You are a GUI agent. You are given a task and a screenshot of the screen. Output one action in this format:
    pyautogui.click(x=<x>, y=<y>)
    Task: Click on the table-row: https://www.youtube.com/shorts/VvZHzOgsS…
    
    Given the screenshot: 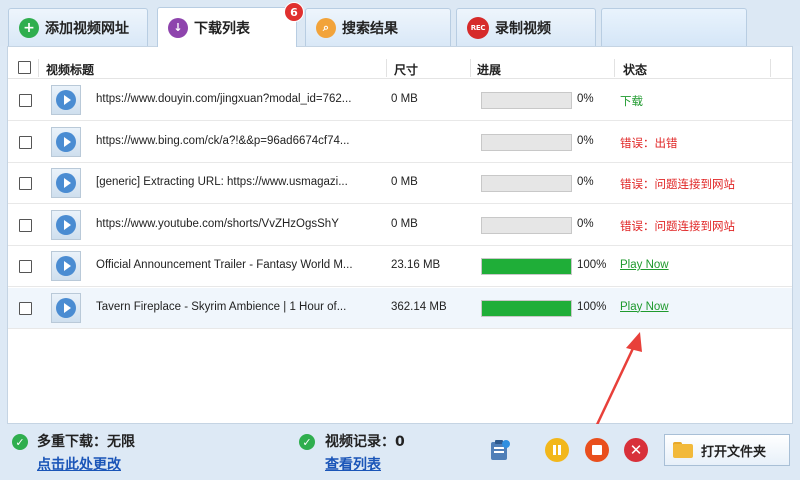 What is the action you would take?
    pyautogui.click(x=400, y=225)
    